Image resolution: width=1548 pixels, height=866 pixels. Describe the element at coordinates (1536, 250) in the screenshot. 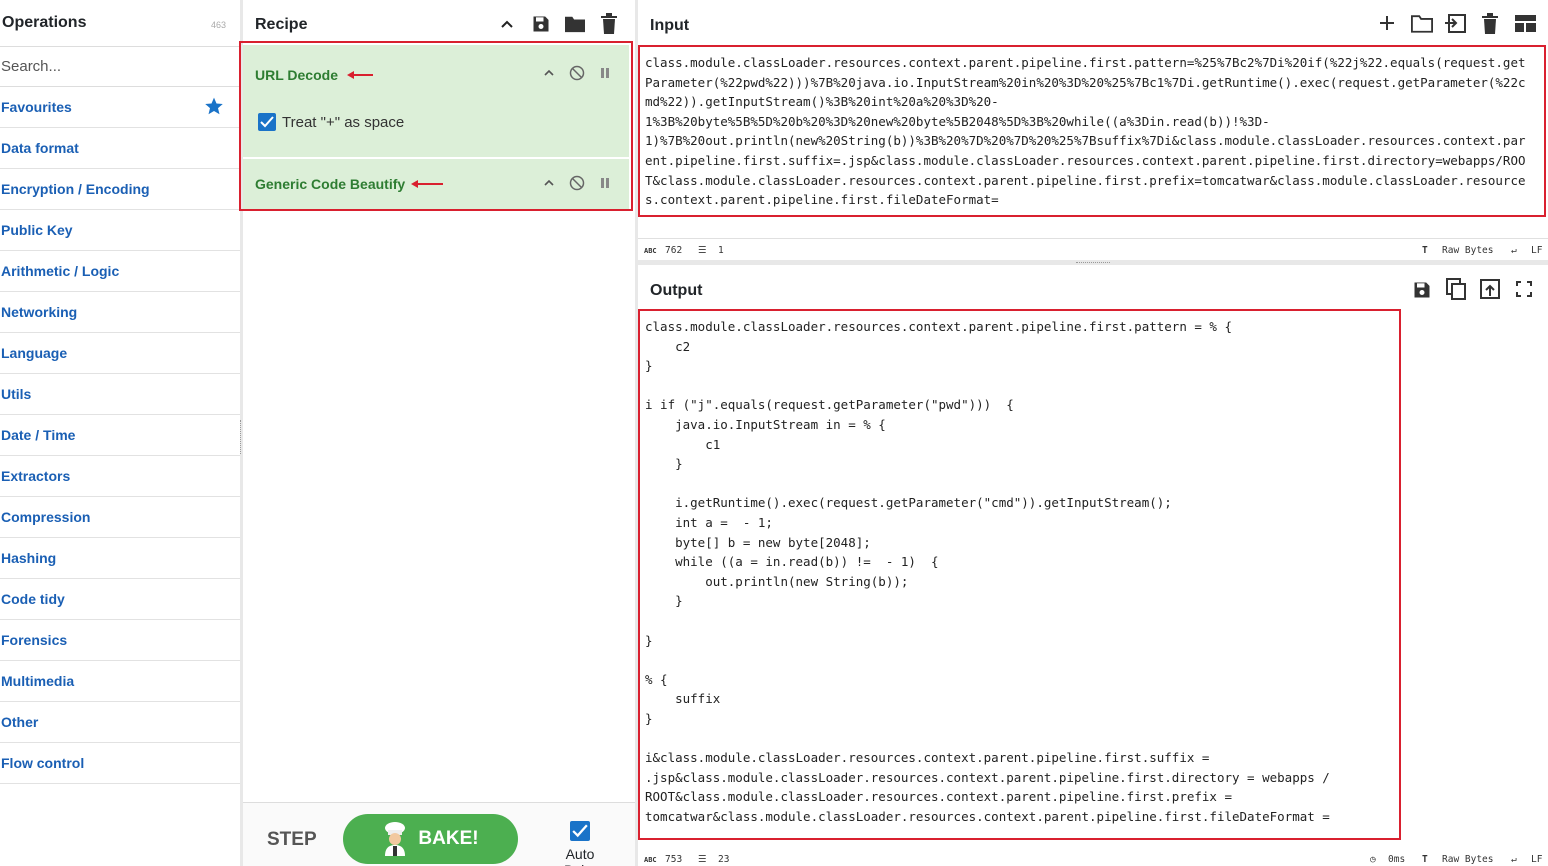

I see `input-eol: LF` at that location.